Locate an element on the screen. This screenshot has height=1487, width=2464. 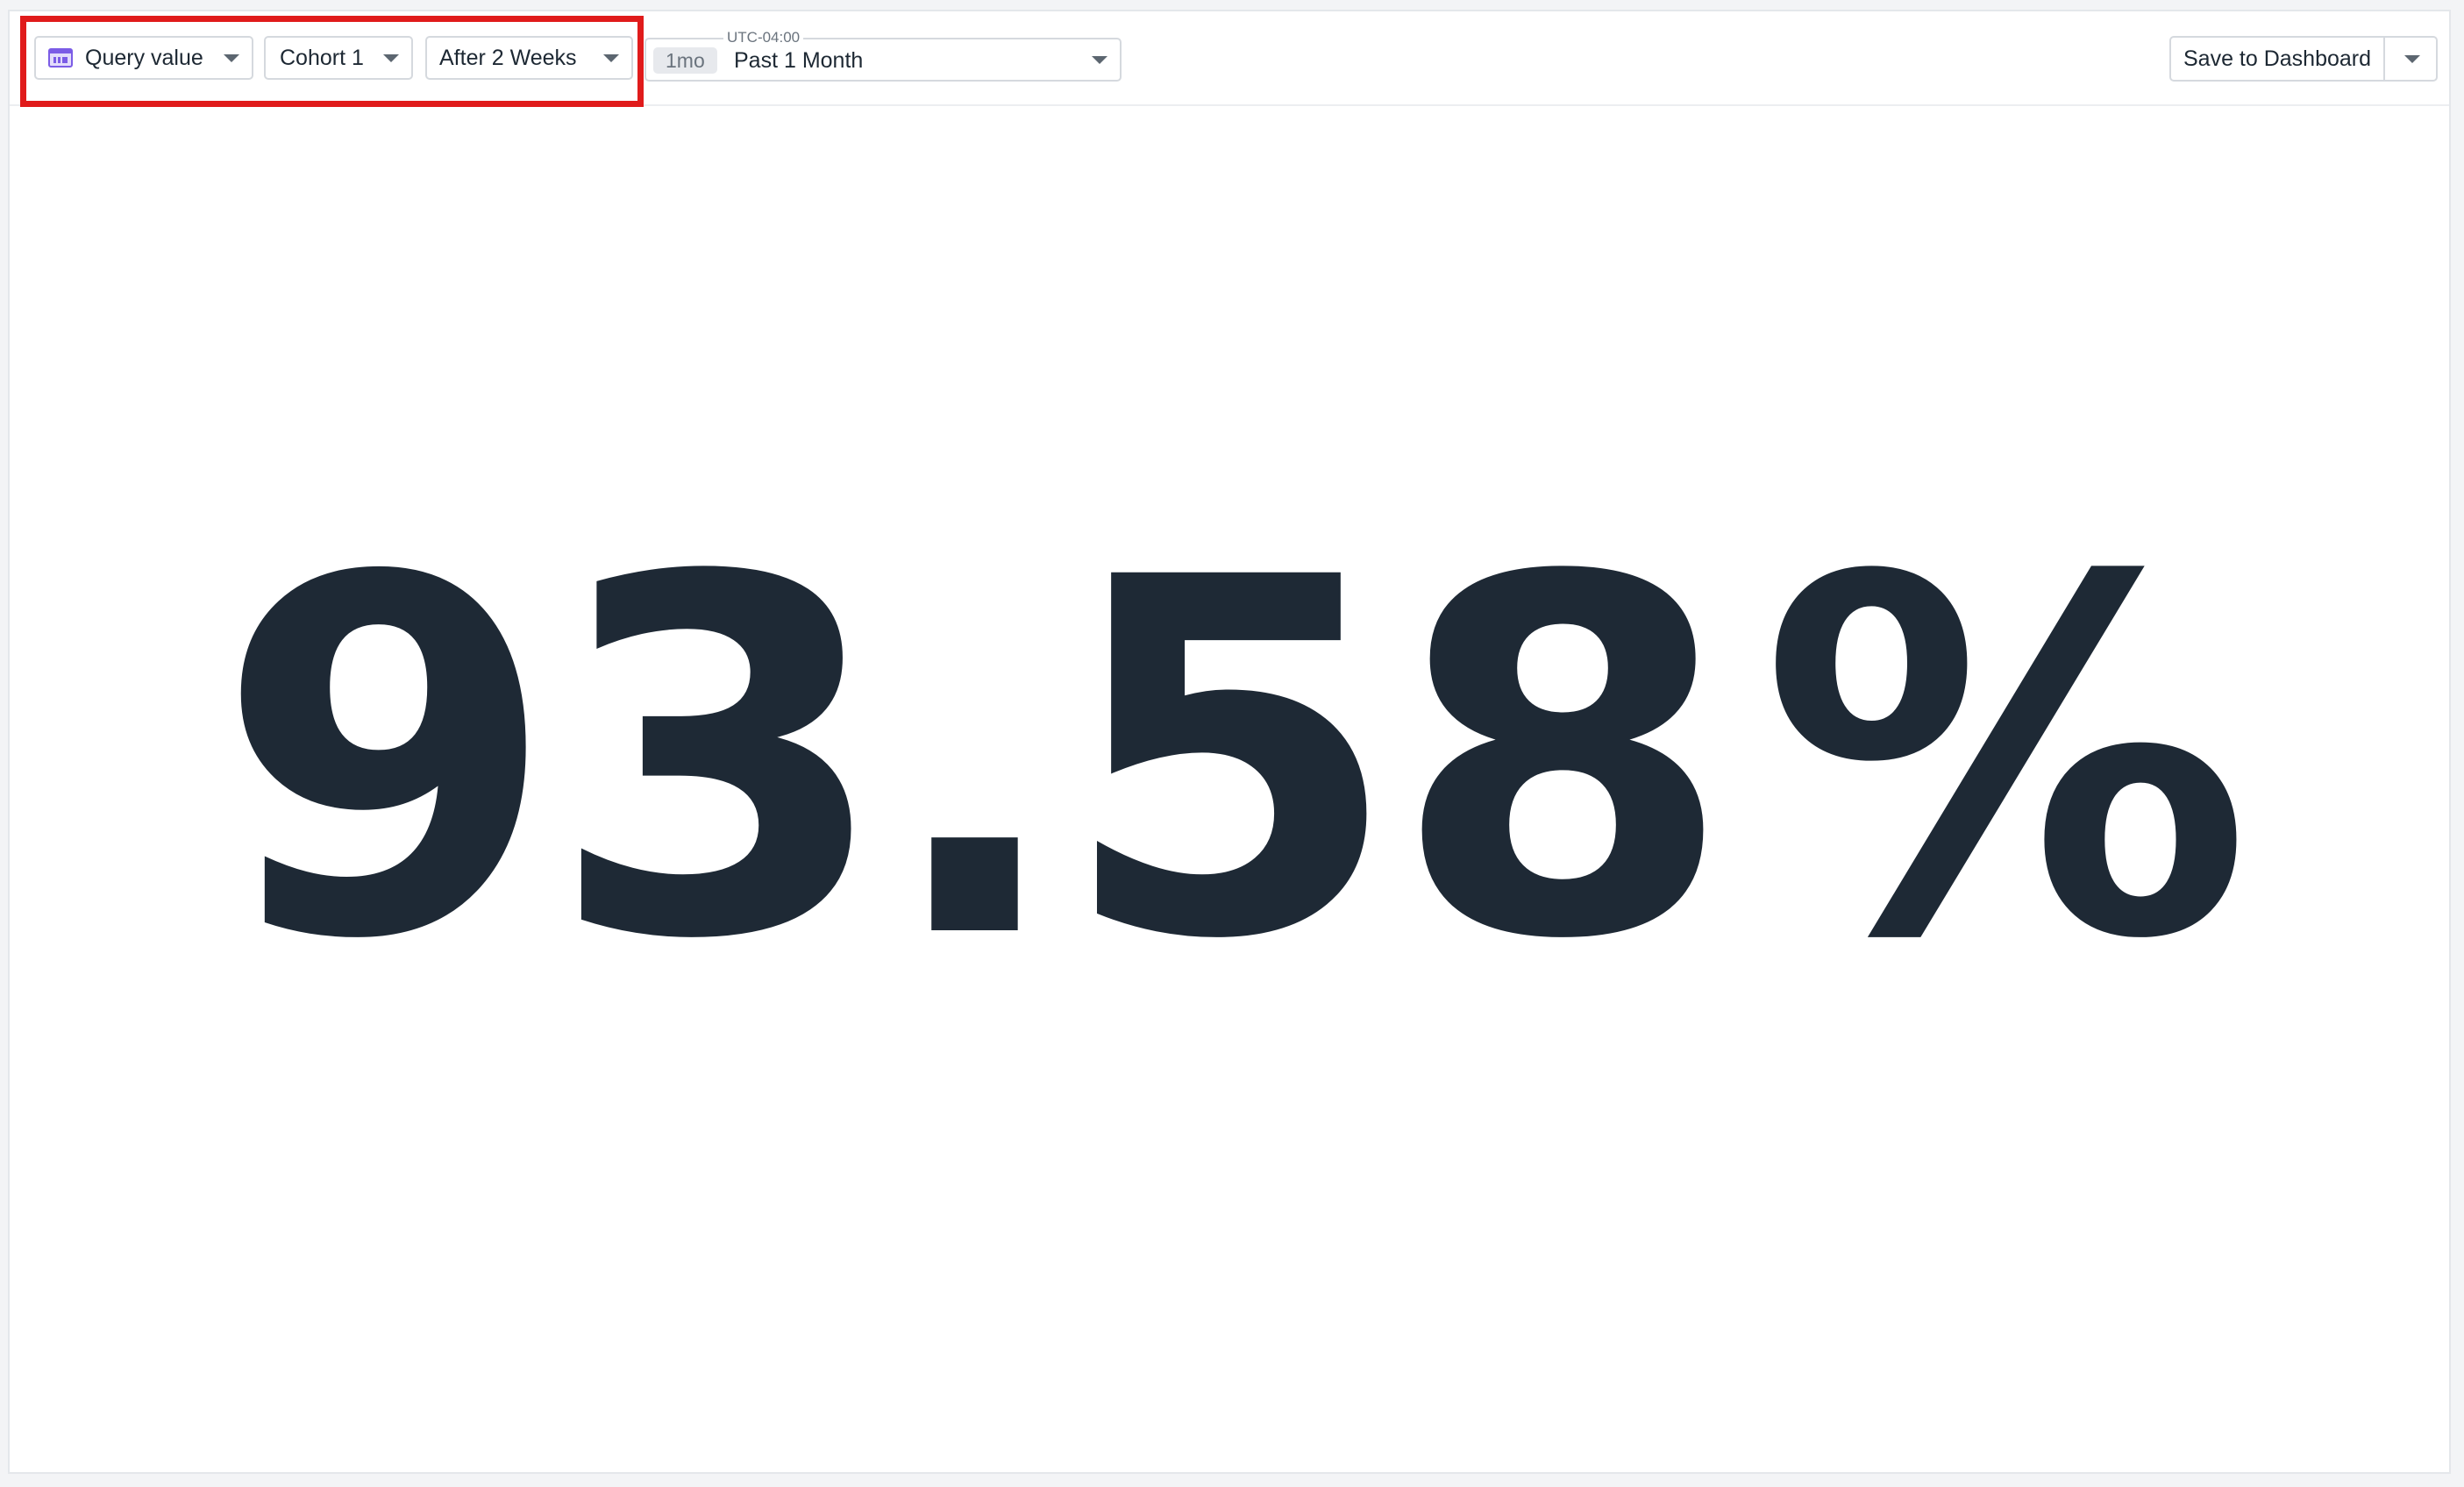
retention-period-label: After 2 Weeks is located at coordinates (508, 57).